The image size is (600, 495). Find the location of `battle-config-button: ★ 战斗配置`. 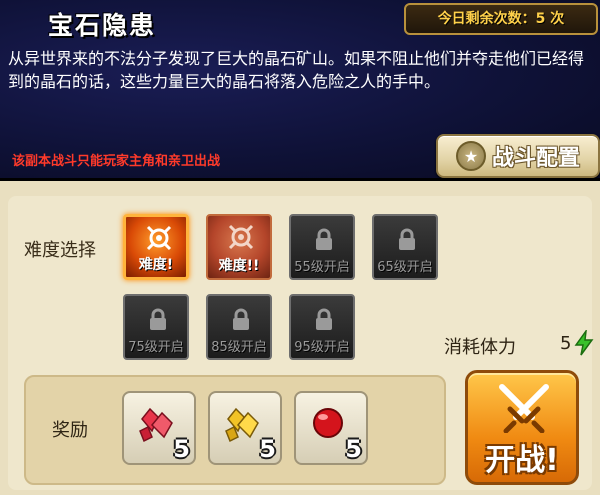

battle-config-button: ★ 战斗配置 is located at coordinates (518, 156).